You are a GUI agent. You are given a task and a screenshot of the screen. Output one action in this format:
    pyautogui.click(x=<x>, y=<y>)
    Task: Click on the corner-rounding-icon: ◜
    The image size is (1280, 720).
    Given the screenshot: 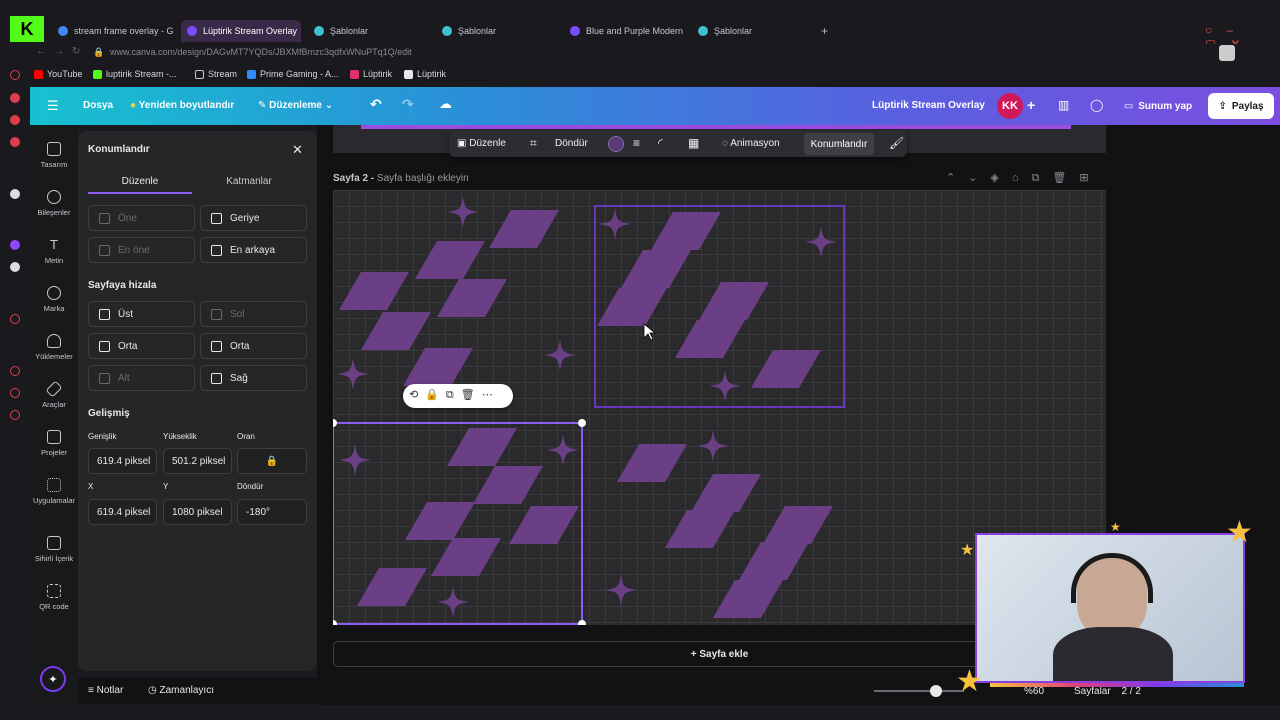 What is the action you would take?
    pyautogui.click(x=660, y=143)
    